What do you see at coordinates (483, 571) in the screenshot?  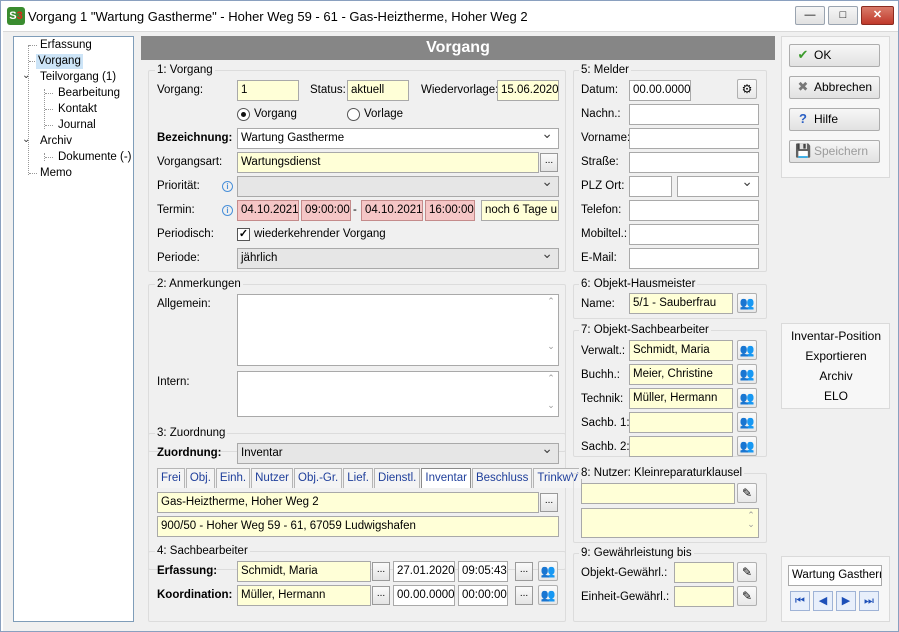 I see `erfassung-time: 09:05:43` at bounding box center [483, 571].